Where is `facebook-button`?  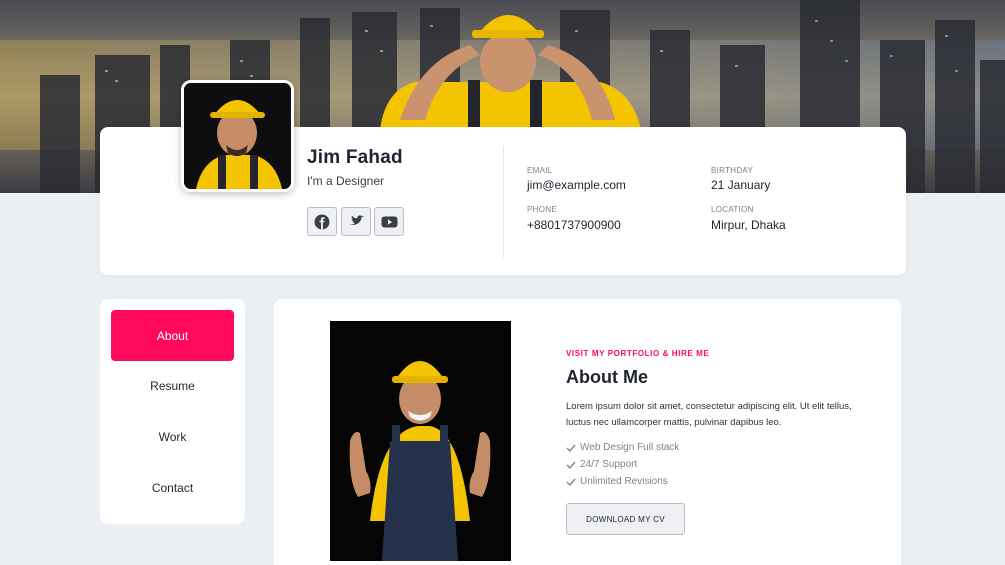
facebook-button is located at coordinates (322, 221).